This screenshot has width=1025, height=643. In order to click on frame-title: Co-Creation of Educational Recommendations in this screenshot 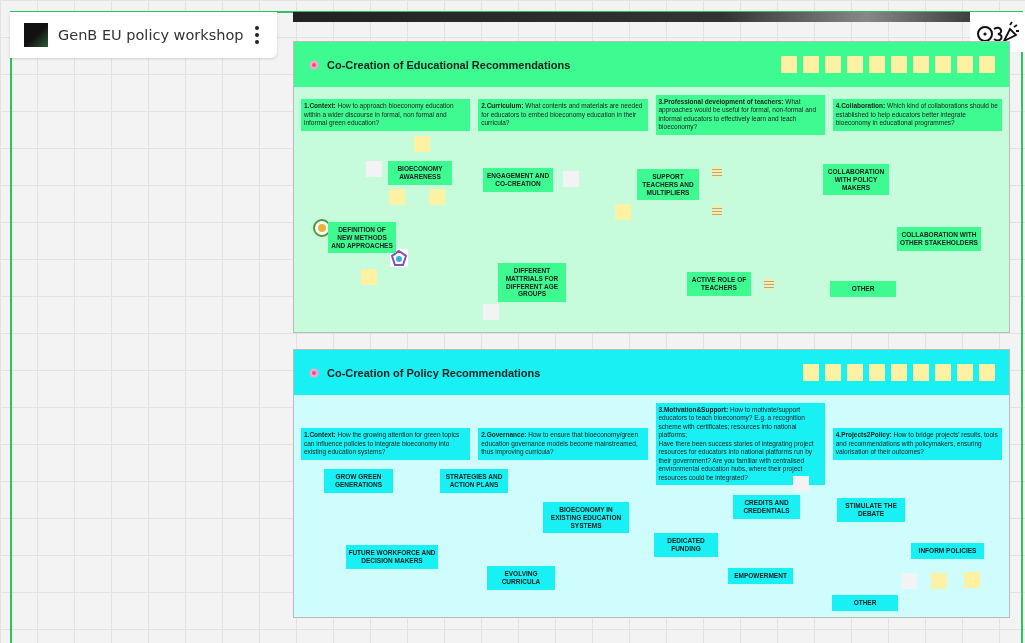, I will do `click(449, 64)`.